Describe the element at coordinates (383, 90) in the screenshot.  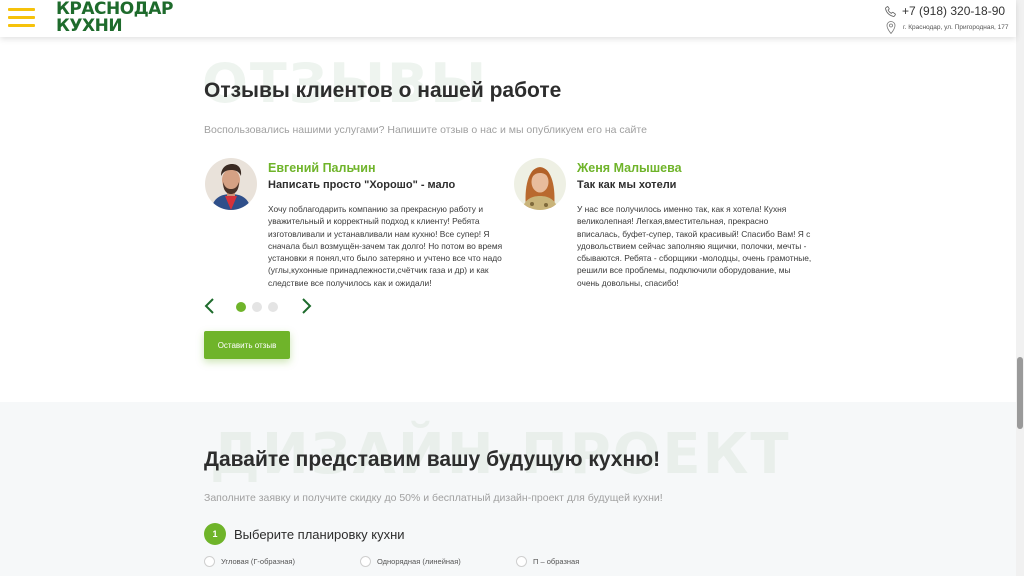
I see `reviews-title: Отзывы клиентов о нашей работе` at that location.